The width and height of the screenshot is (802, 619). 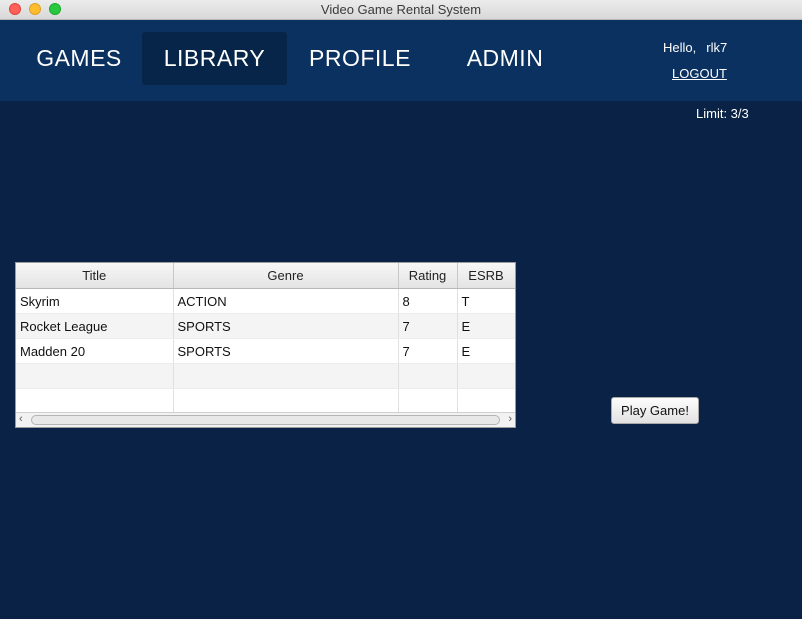 I want to click on nav-admin: ADMIN, so click(x=505, y=58).